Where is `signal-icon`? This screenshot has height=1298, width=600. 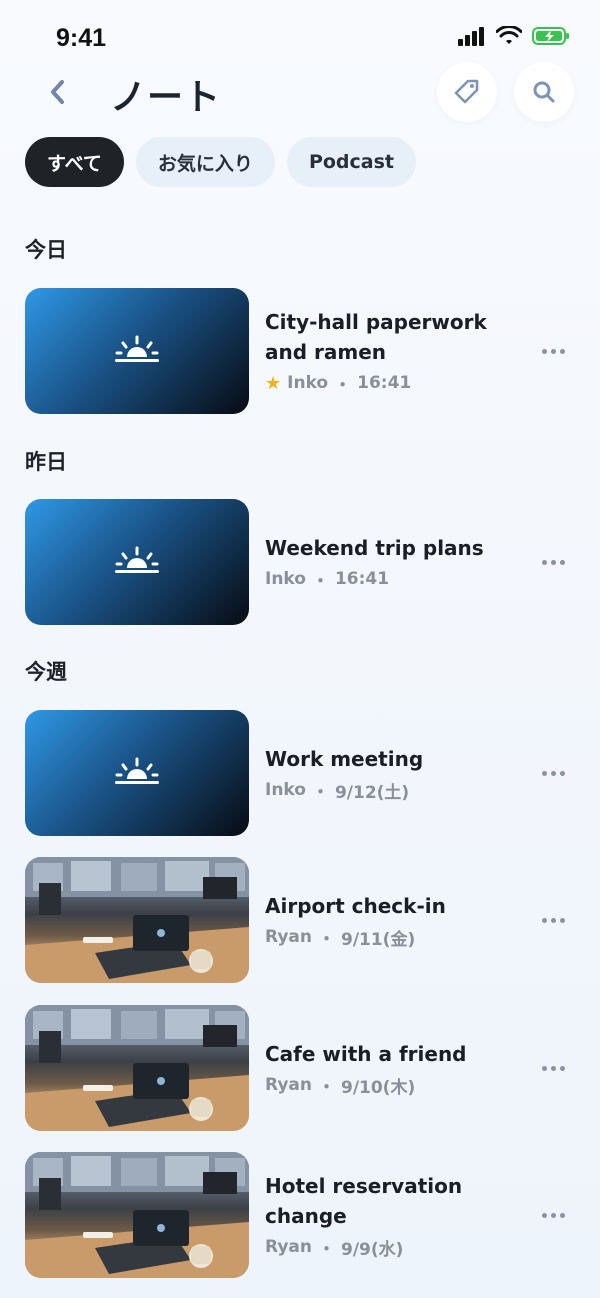 signal-icon is located at coordinates (471, 36).